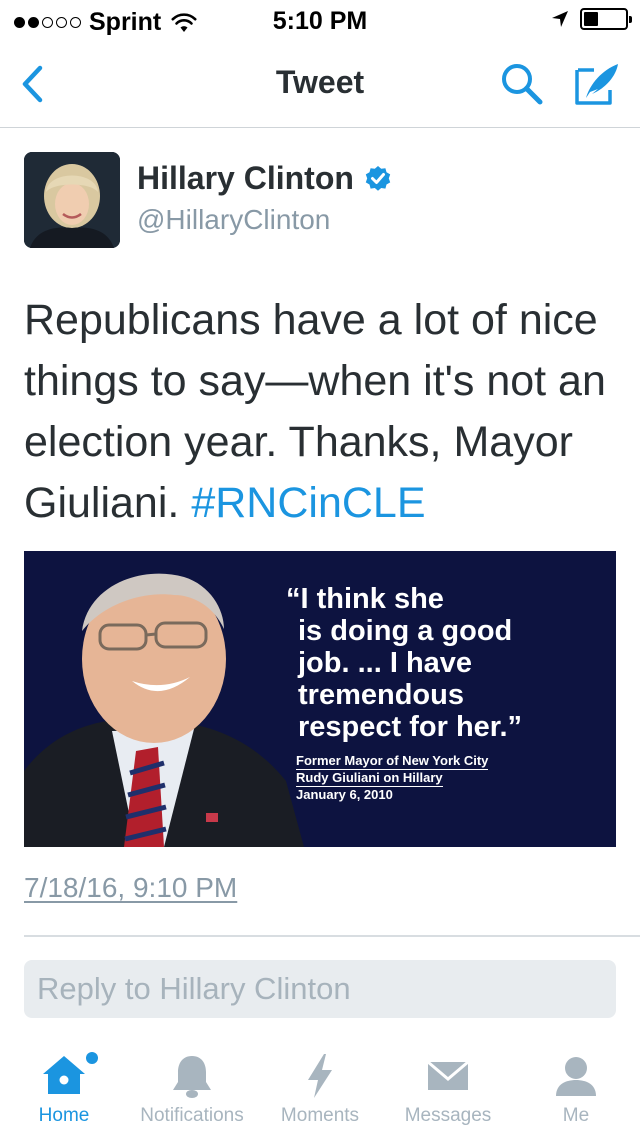 This screenshot has width=640, height=1136. I want to click on tab-label: Me, so click(576, 1115).